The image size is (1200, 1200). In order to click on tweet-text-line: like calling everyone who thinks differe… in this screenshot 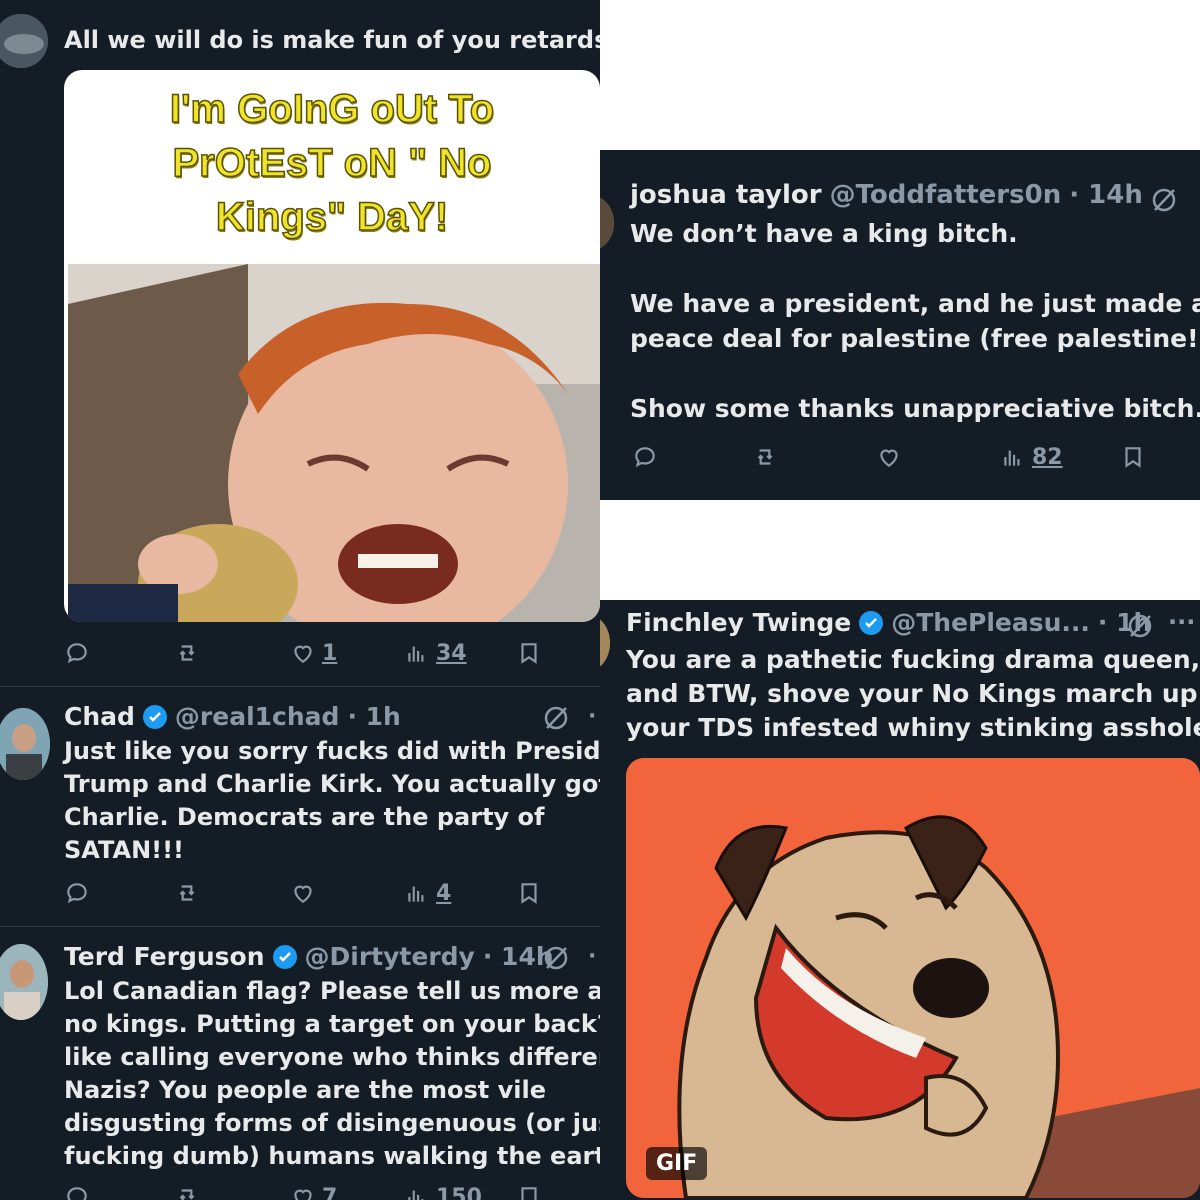, I will do `click(332, 1057)`.